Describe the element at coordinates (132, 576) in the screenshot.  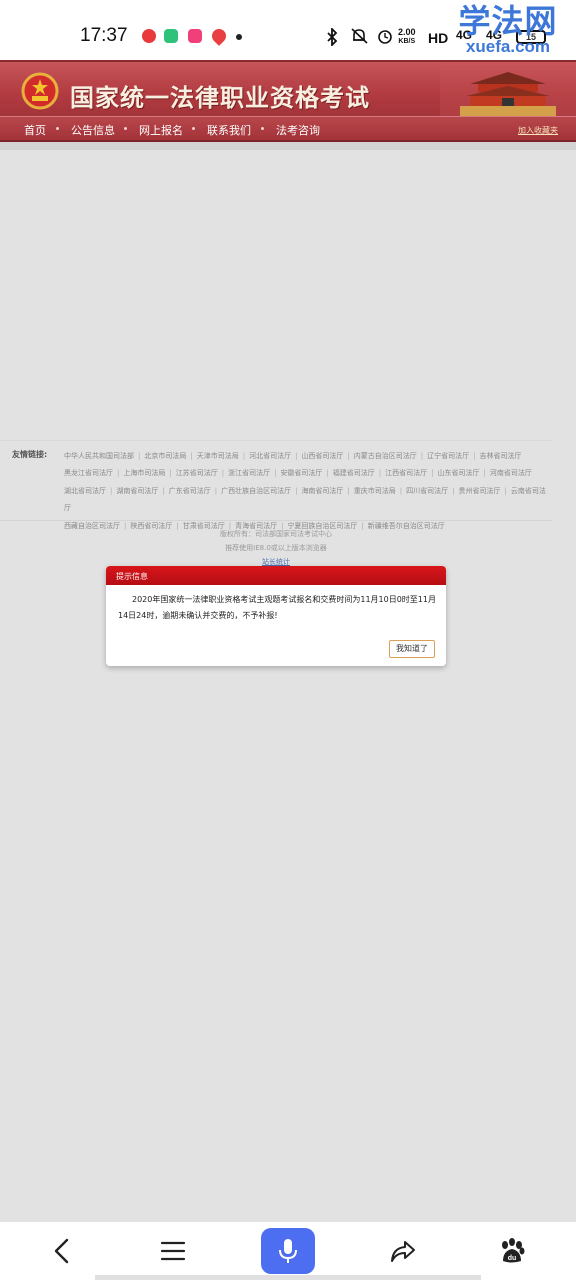
I see `dialog-title: 提示信息` at that location.